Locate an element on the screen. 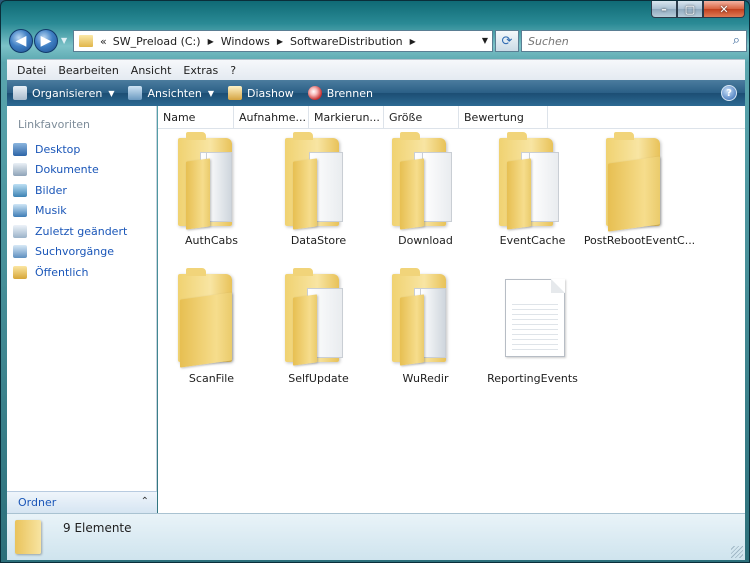  folder-item: ScanFile is located at coordinates (211, 331).